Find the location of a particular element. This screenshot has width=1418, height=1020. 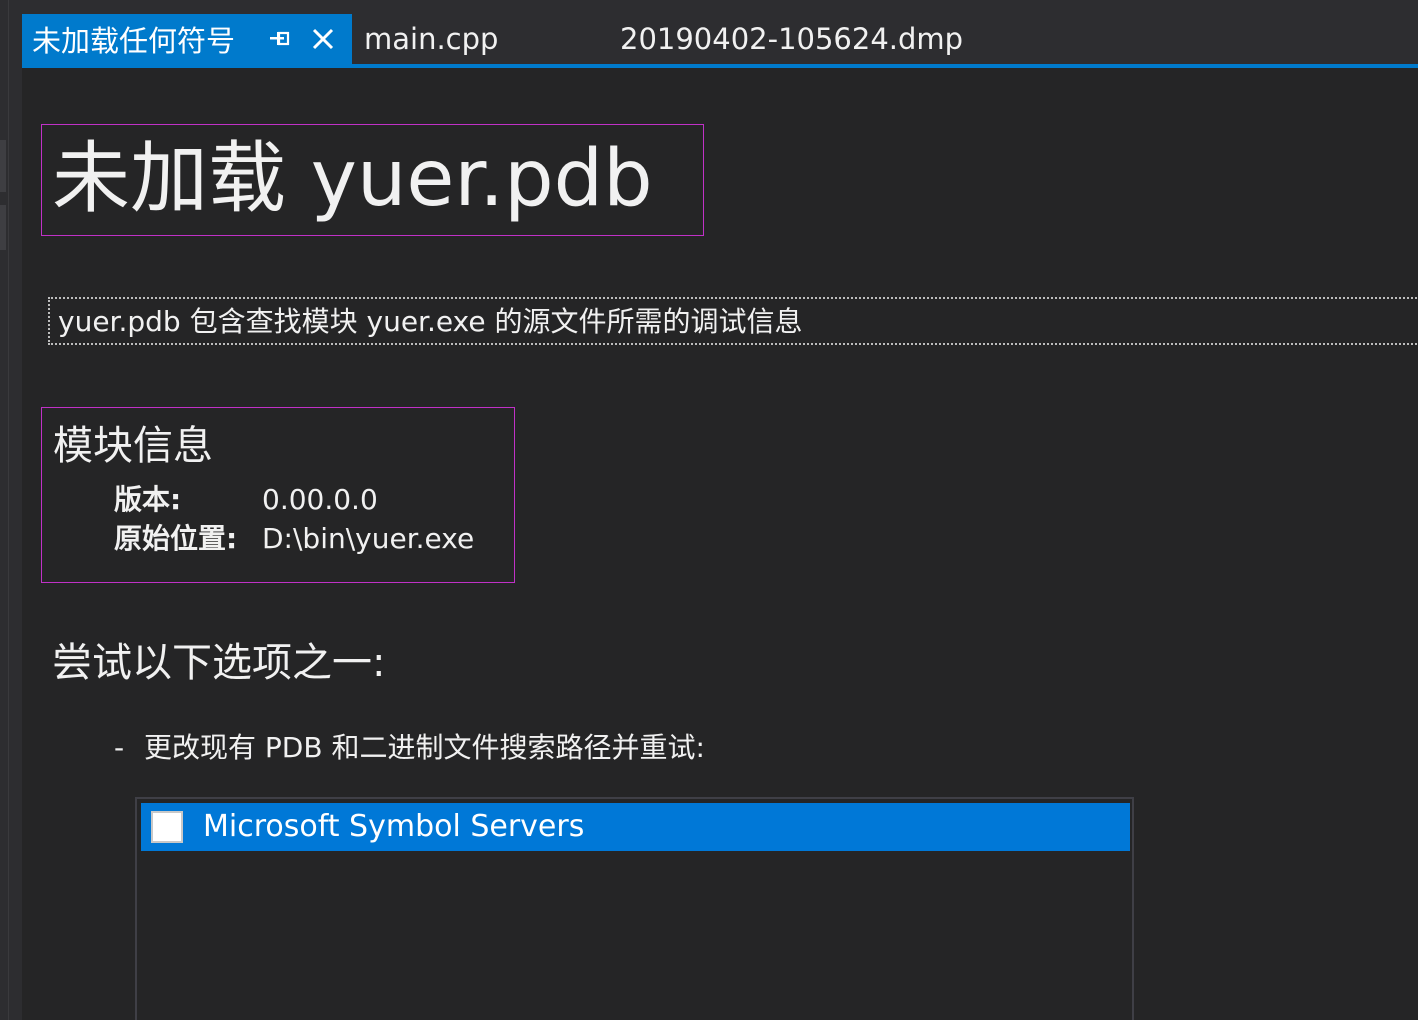

tab-dump-file: 20190402-105624.dmp is located at coordinates (791, 39).